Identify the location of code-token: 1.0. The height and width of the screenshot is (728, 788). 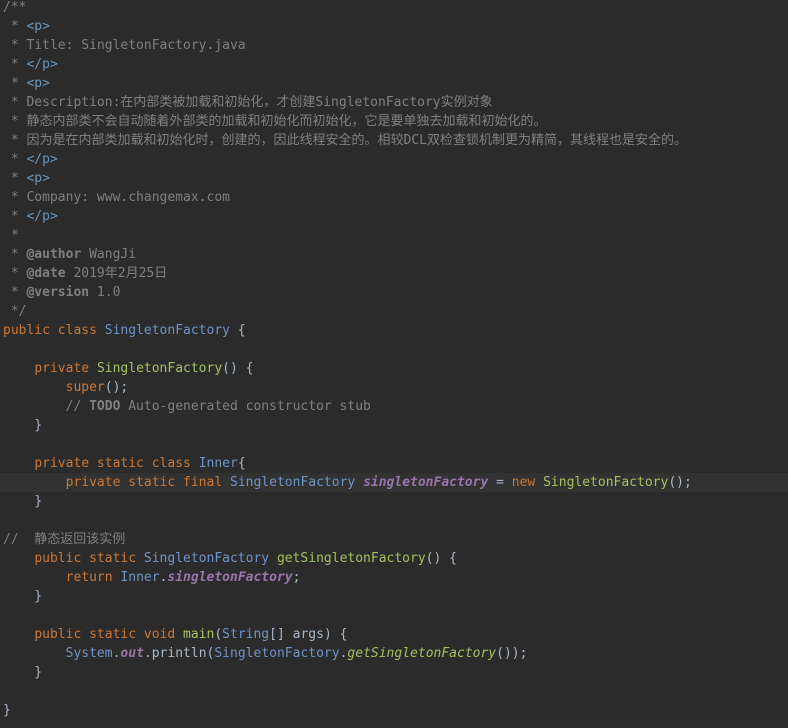
(105, 292).